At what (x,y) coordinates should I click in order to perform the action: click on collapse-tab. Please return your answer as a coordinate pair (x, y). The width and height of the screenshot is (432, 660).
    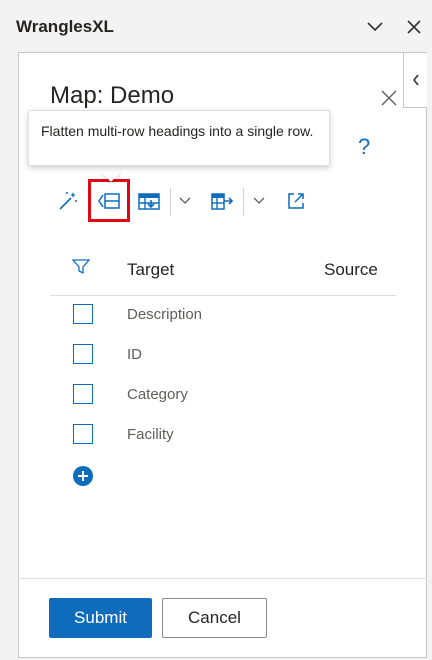
    Looking at the image, I should click on (415, 80).